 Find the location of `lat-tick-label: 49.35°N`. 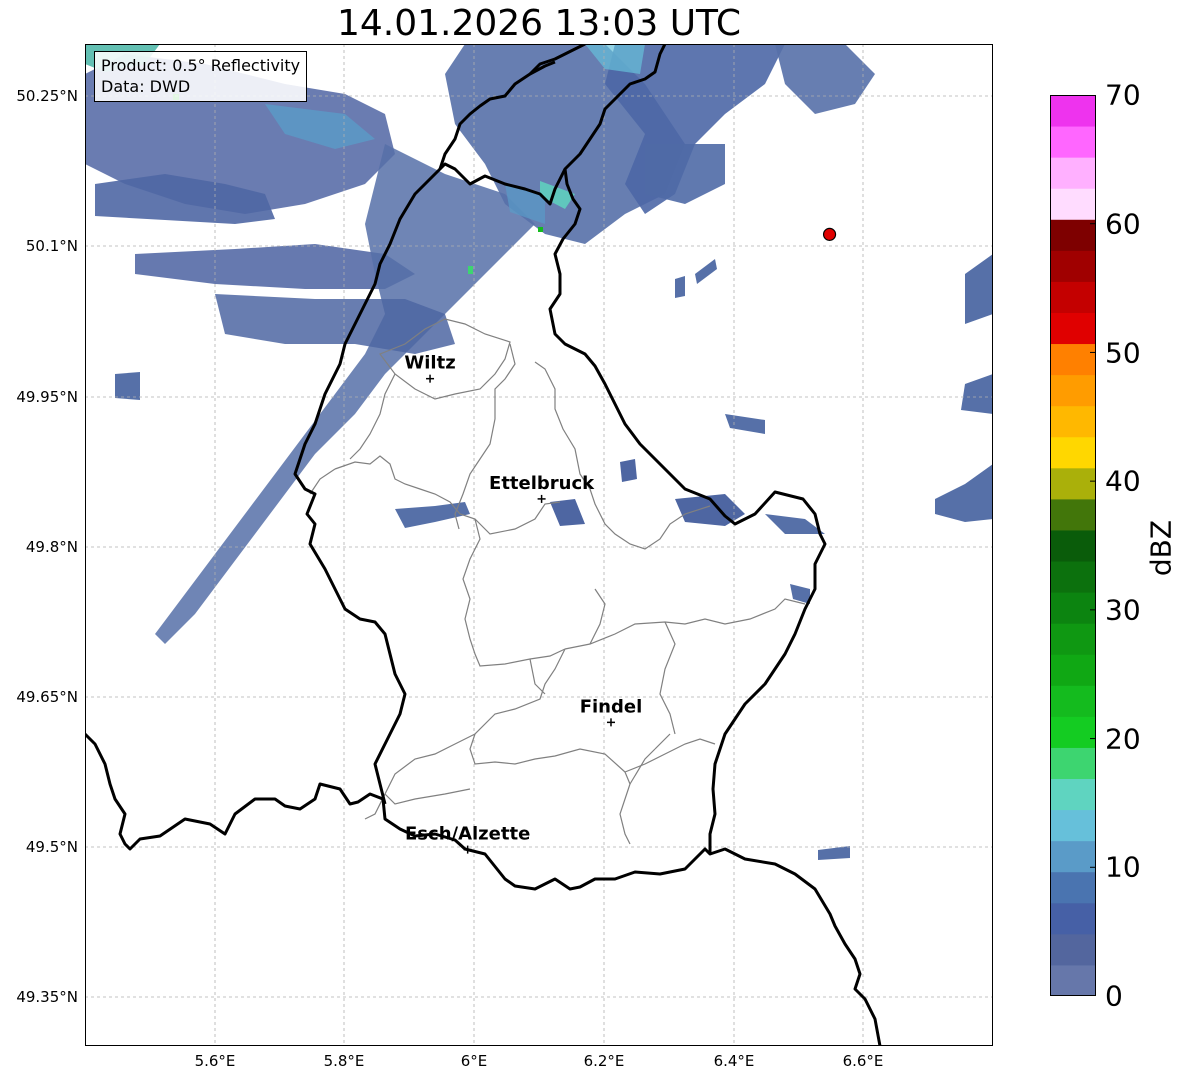

lat-tick-label: 49.35°N is located at coordinates (47, 997).